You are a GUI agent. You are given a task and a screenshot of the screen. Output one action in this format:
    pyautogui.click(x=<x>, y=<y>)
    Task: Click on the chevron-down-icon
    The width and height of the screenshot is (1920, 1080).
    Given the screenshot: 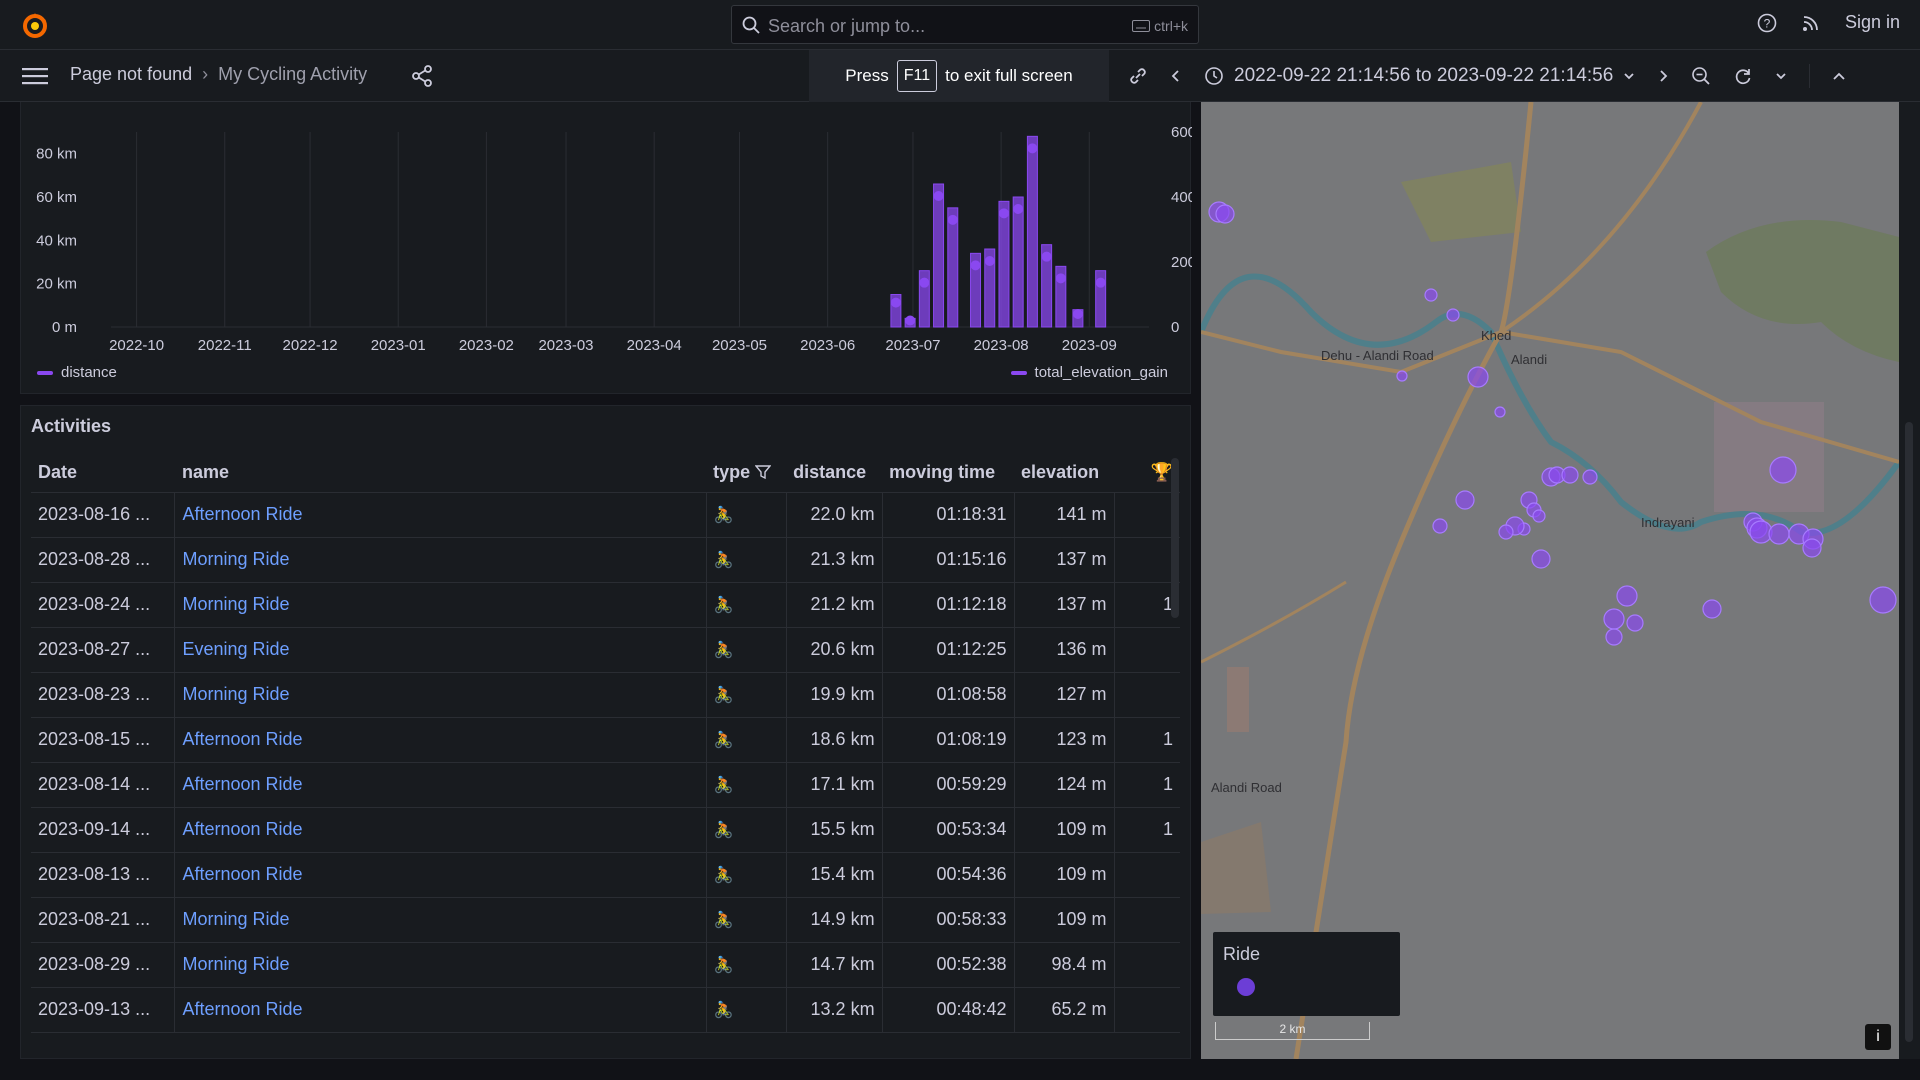 What is the action you would take?
    pyautogui.click(x=1629, y=76)
    